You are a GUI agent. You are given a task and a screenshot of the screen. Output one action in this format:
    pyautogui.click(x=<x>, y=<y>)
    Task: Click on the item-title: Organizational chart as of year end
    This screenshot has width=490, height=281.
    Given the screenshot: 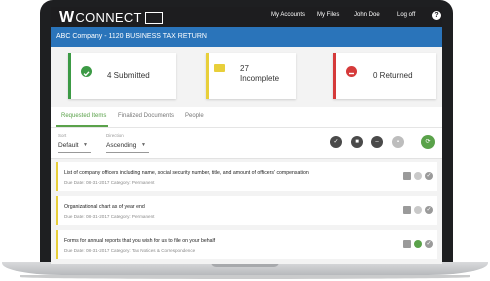 What is the action you would take?
    pyautogui.click(x=104, y=207)
    